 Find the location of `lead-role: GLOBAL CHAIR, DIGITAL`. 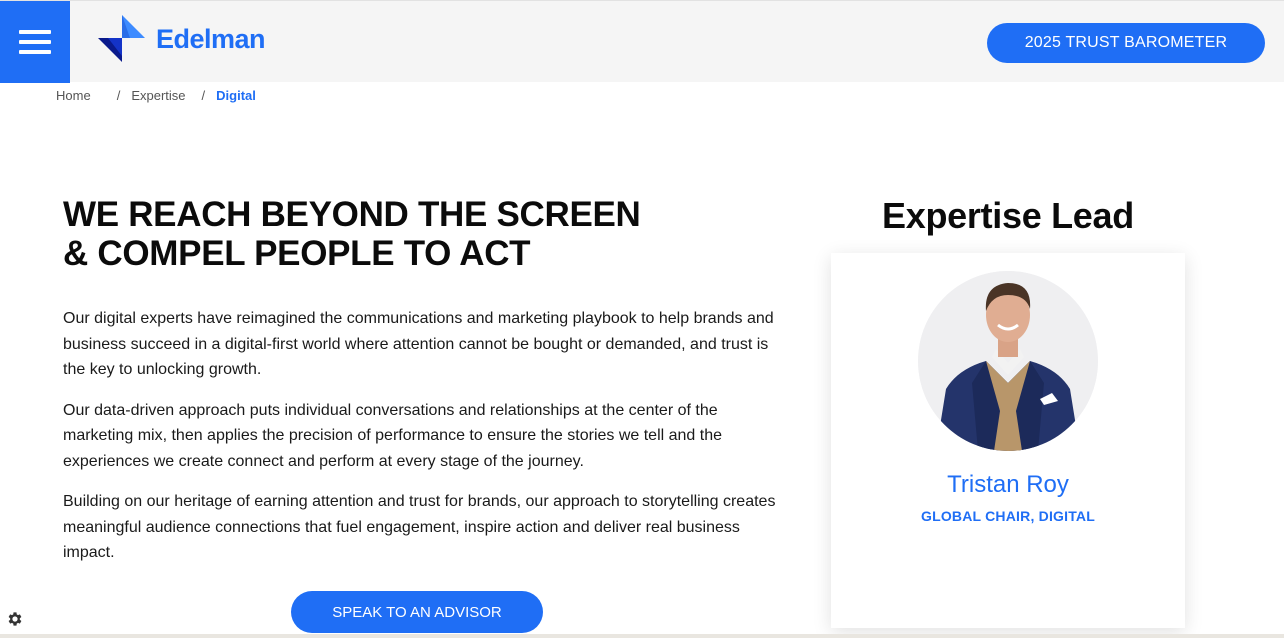

lead-role: GLOBAL CHAIR, DIGITAL is located at coordinates (1007, 516).